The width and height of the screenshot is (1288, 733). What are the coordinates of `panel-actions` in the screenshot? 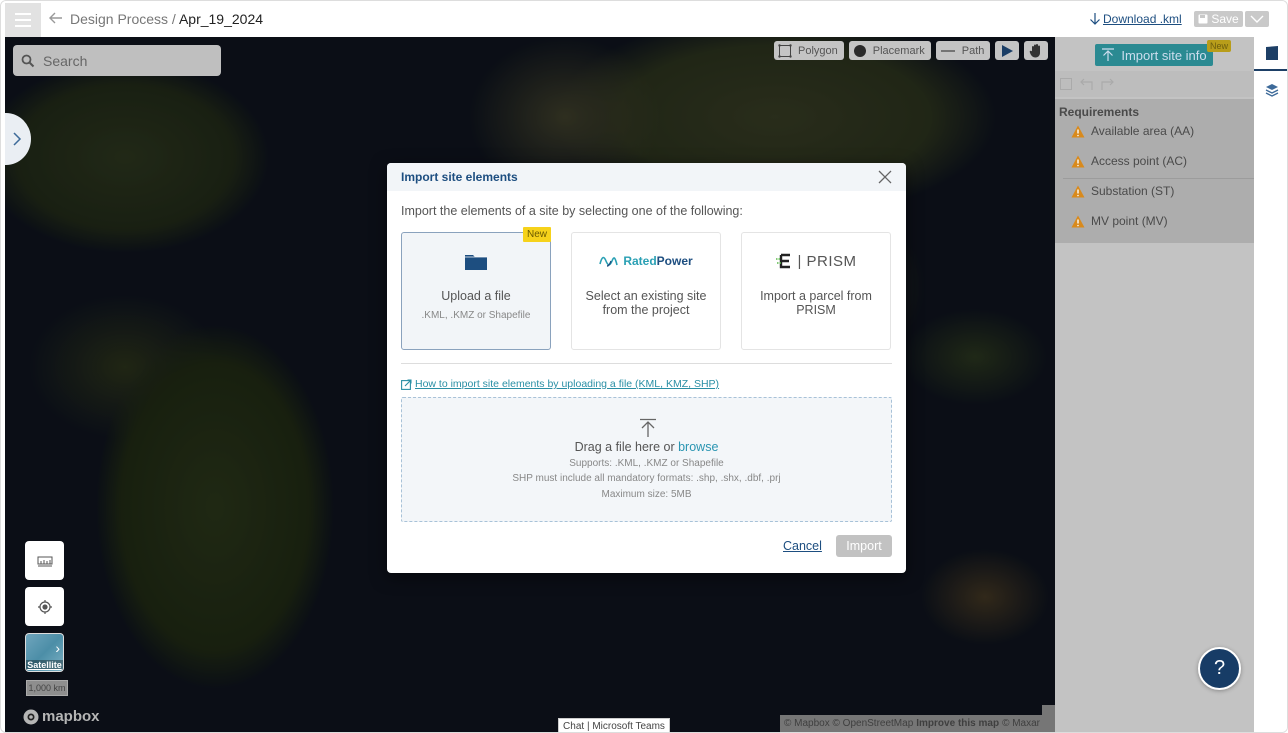 It's located at (1154, 84).